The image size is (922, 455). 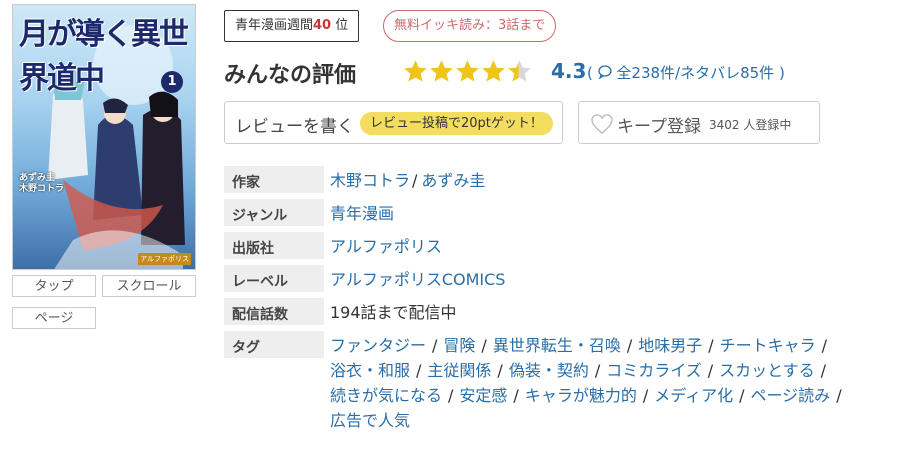 What do you see at coordinates (581, 395) in the screenshot?
I see `tag-link: キャラが魅力的` at bounding box center [581, 395].